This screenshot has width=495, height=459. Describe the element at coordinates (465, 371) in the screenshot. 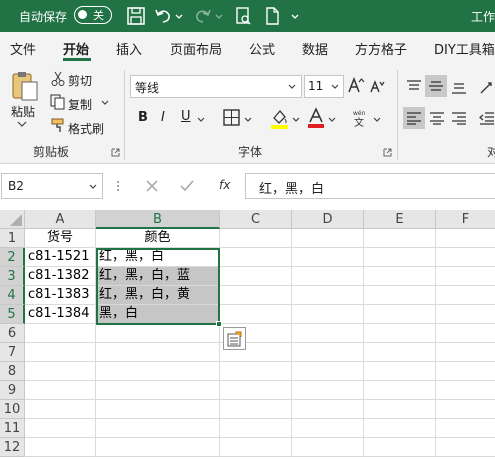

I see `cell-f8` at that location.